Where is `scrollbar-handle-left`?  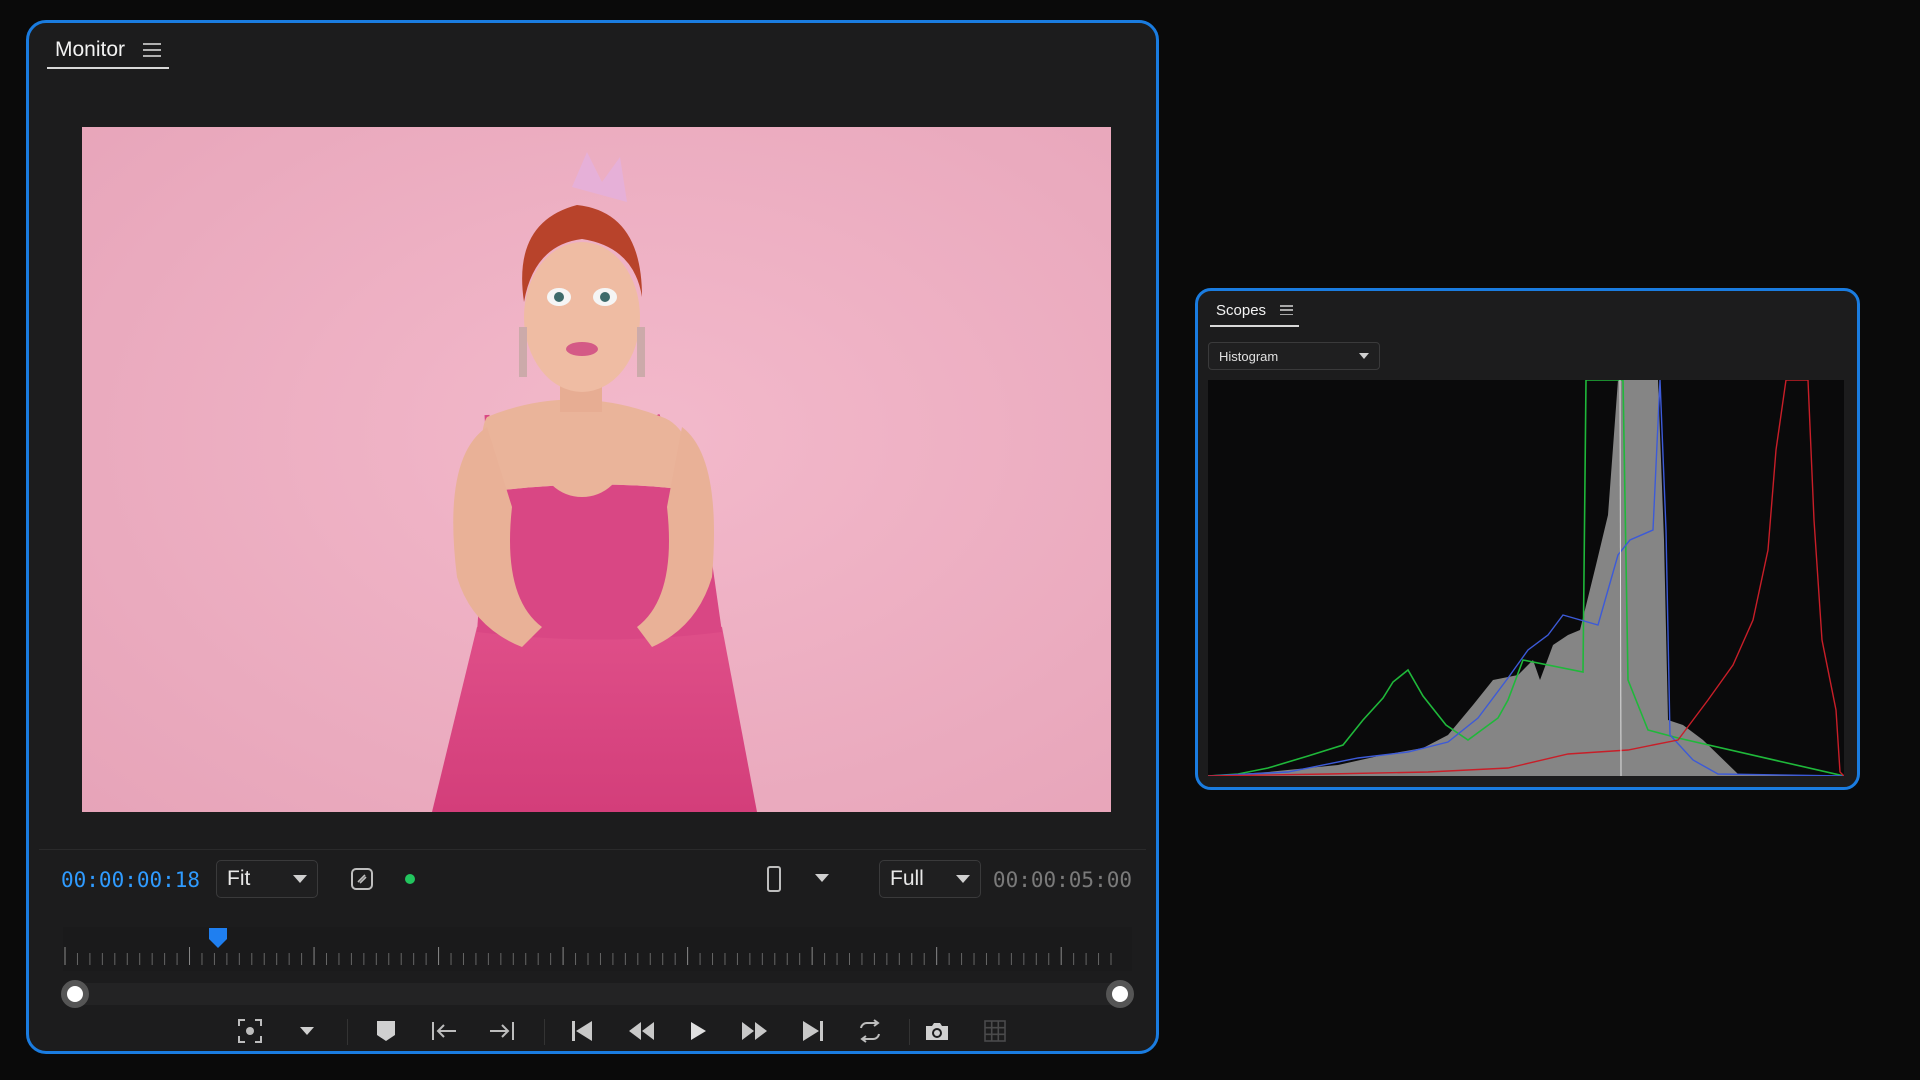 scrollbar-handle-left is located at coordinates (75, 994).